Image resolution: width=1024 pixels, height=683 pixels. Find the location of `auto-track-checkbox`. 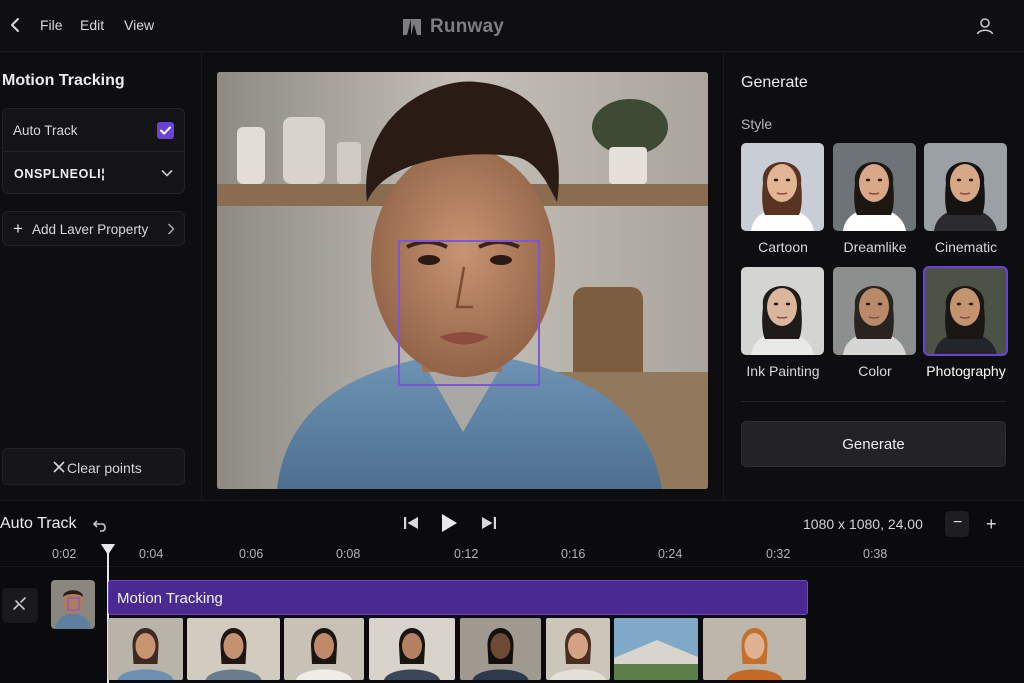

auto-track-checkbox is located at coordinates (165, 130).